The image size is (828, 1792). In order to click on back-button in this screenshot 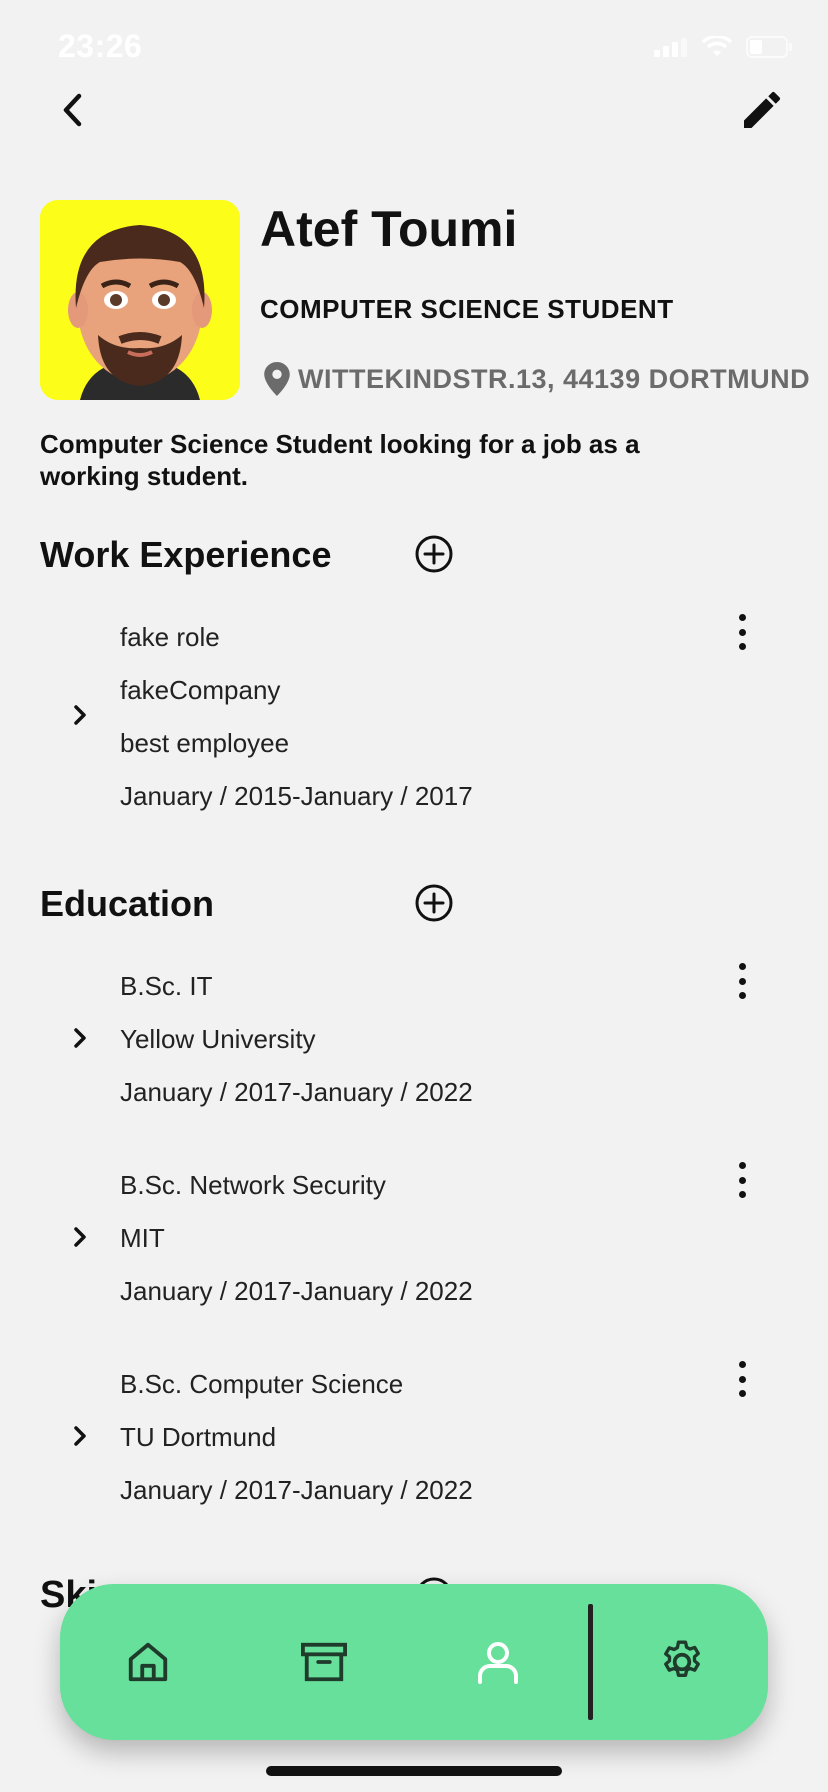, I will do `click(72, 110)`.